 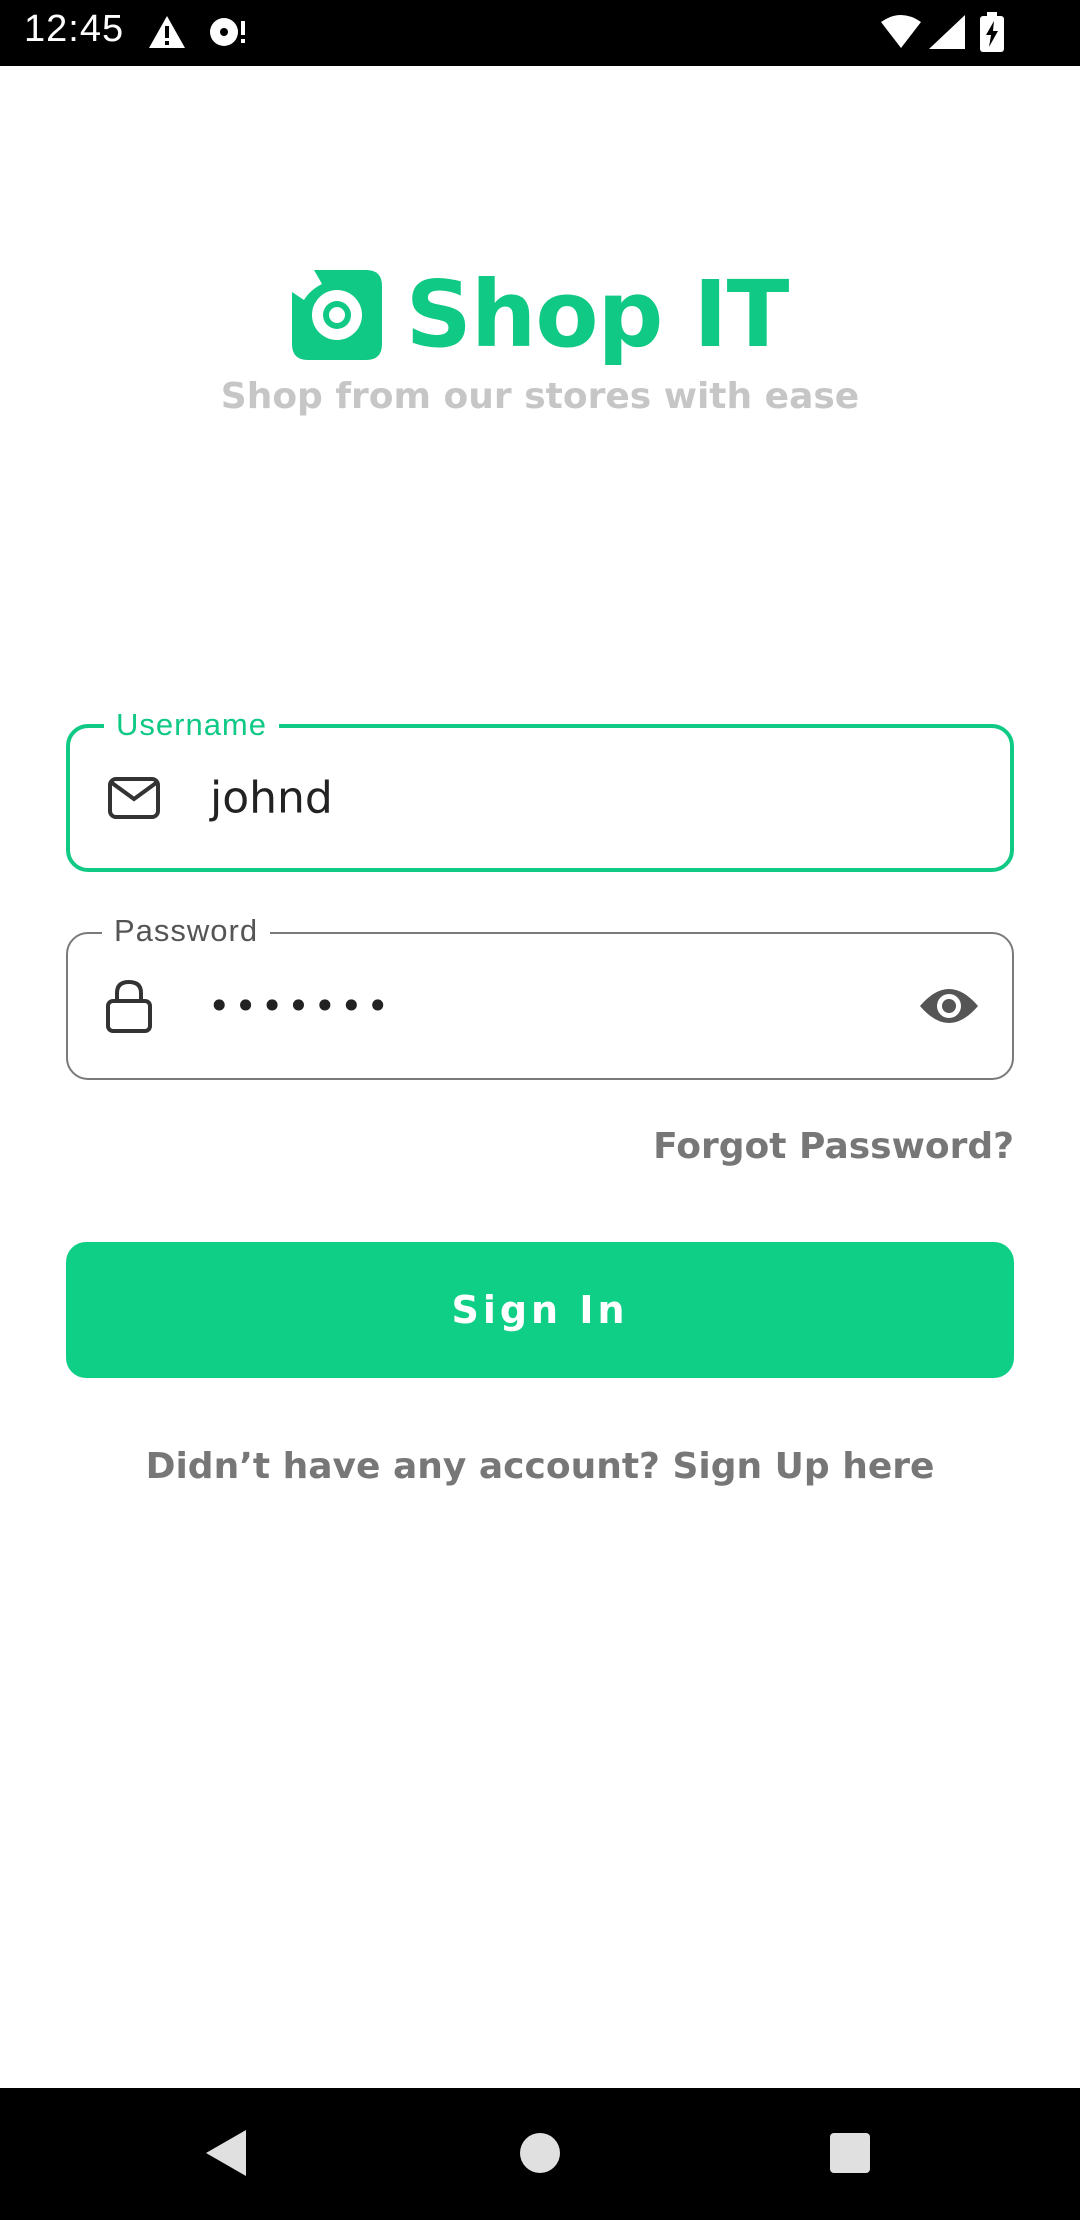 What do you see at coordinates (540, 994) in the screenshot?
I see `password-field: Password •••••••` at bounding box center [540, 994].